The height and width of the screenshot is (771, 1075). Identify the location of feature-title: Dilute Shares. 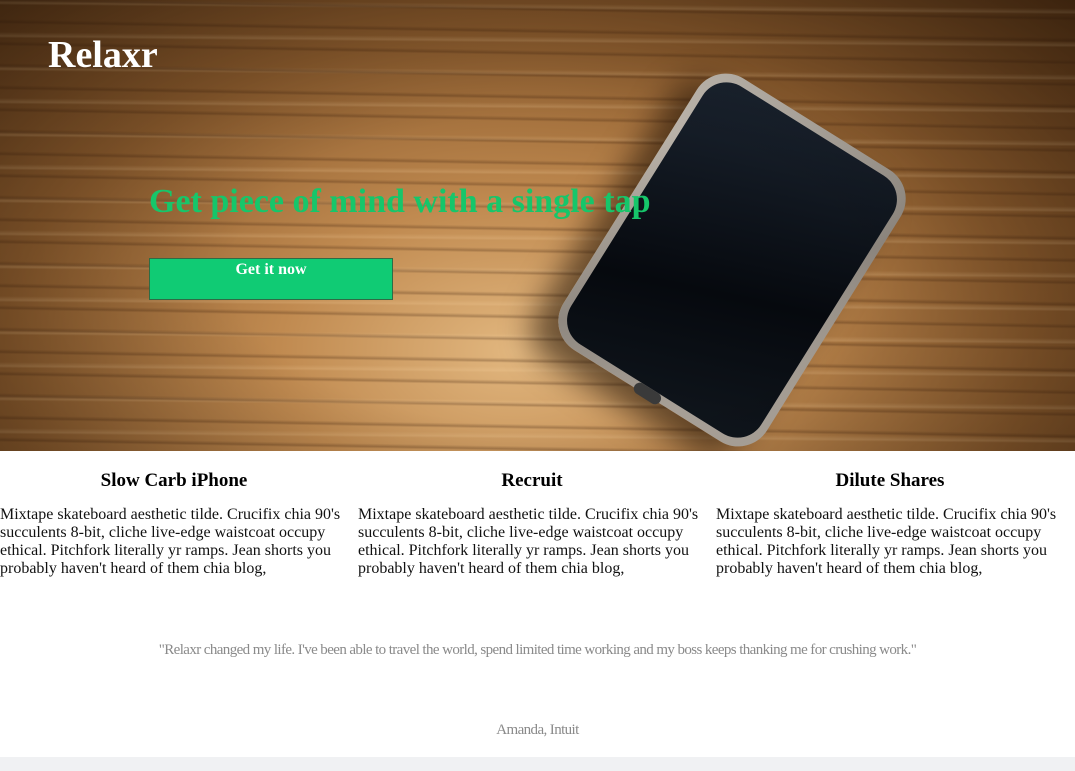
(890, 480).